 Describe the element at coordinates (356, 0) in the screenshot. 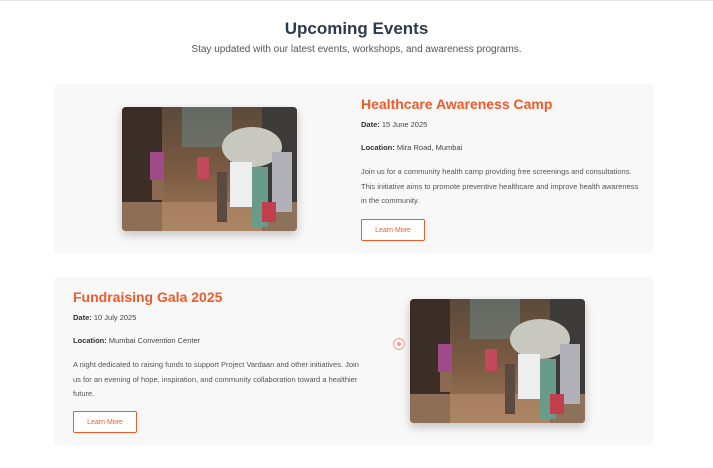

I see `top-divider` at that location.